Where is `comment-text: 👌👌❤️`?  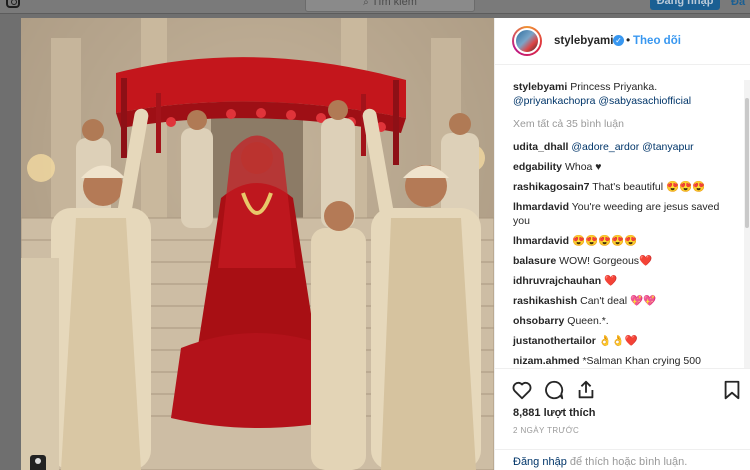 comment-text: 👌👌❤️ is located at coordinates (618, 341).